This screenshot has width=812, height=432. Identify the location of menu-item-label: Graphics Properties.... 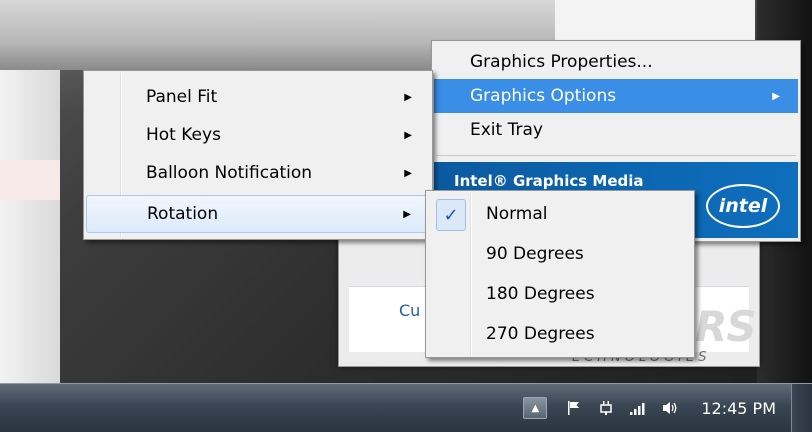
(561, 62).